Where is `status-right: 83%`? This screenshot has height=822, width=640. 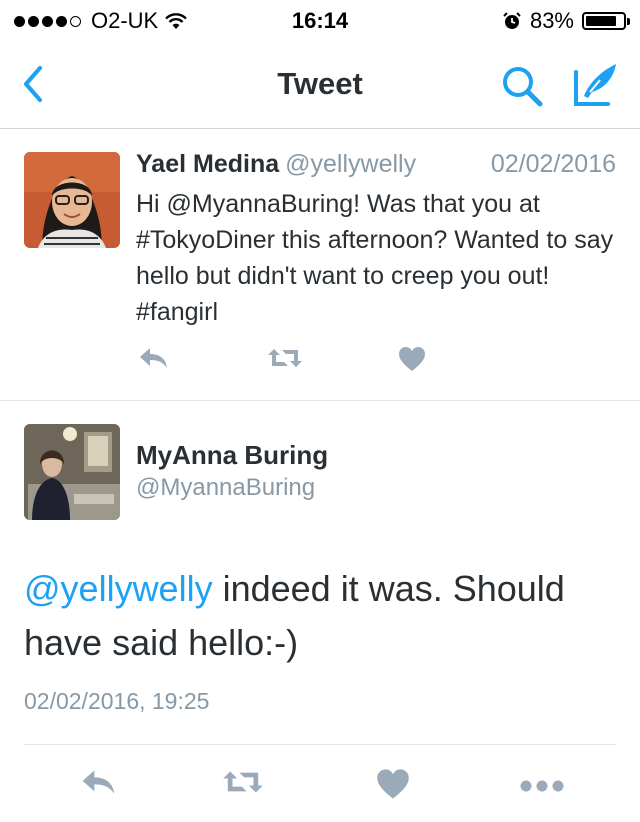 status-right: 83% is located at coordinates (566, 21).